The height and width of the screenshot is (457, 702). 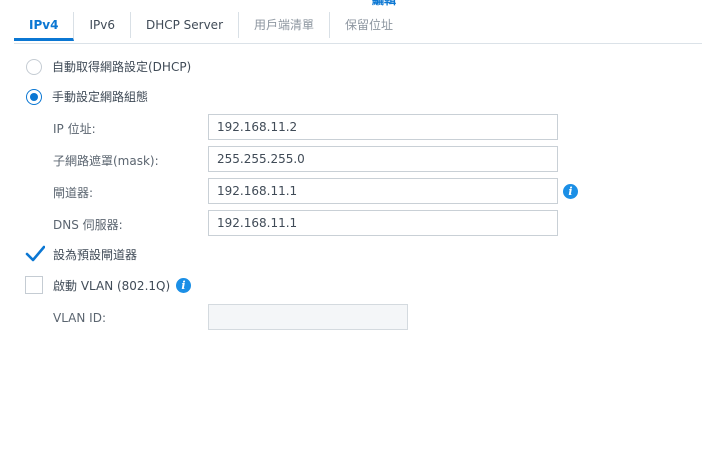 I want to click on checkmark-icon, so click(x=35, y=253).